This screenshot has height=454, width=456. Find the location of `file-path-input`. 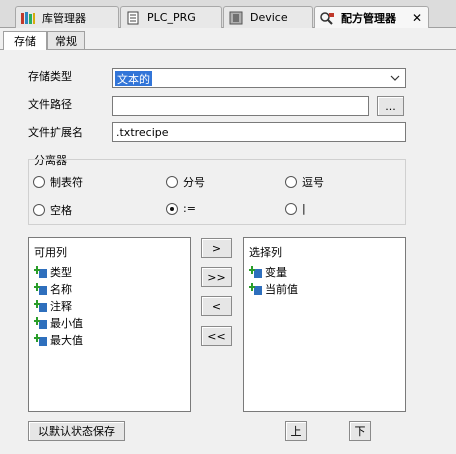

file-path-input is located at coordinates (240, 106).